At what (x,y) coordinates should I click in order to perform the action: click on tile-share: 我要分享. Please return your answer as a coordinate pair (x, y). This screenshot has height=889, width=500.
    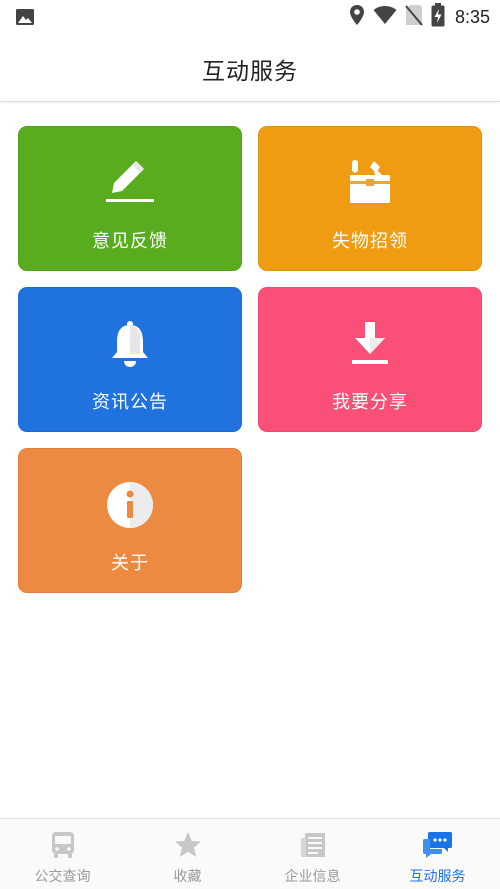
    Looking at the image, I should click on (370, 359).